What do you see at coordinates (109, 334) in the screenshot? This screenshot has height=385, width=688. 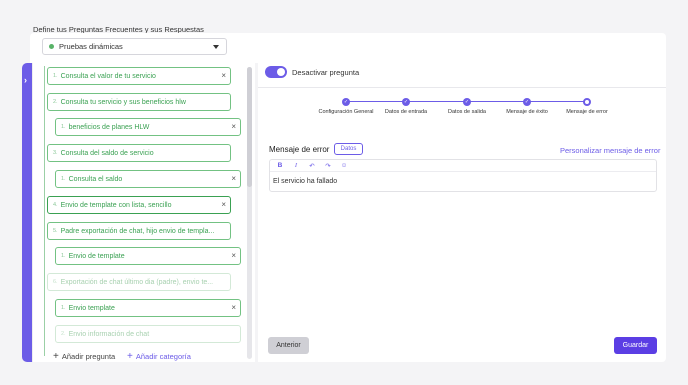 I see `question-label: Envio información de chat` at bounding box center [109, 334].